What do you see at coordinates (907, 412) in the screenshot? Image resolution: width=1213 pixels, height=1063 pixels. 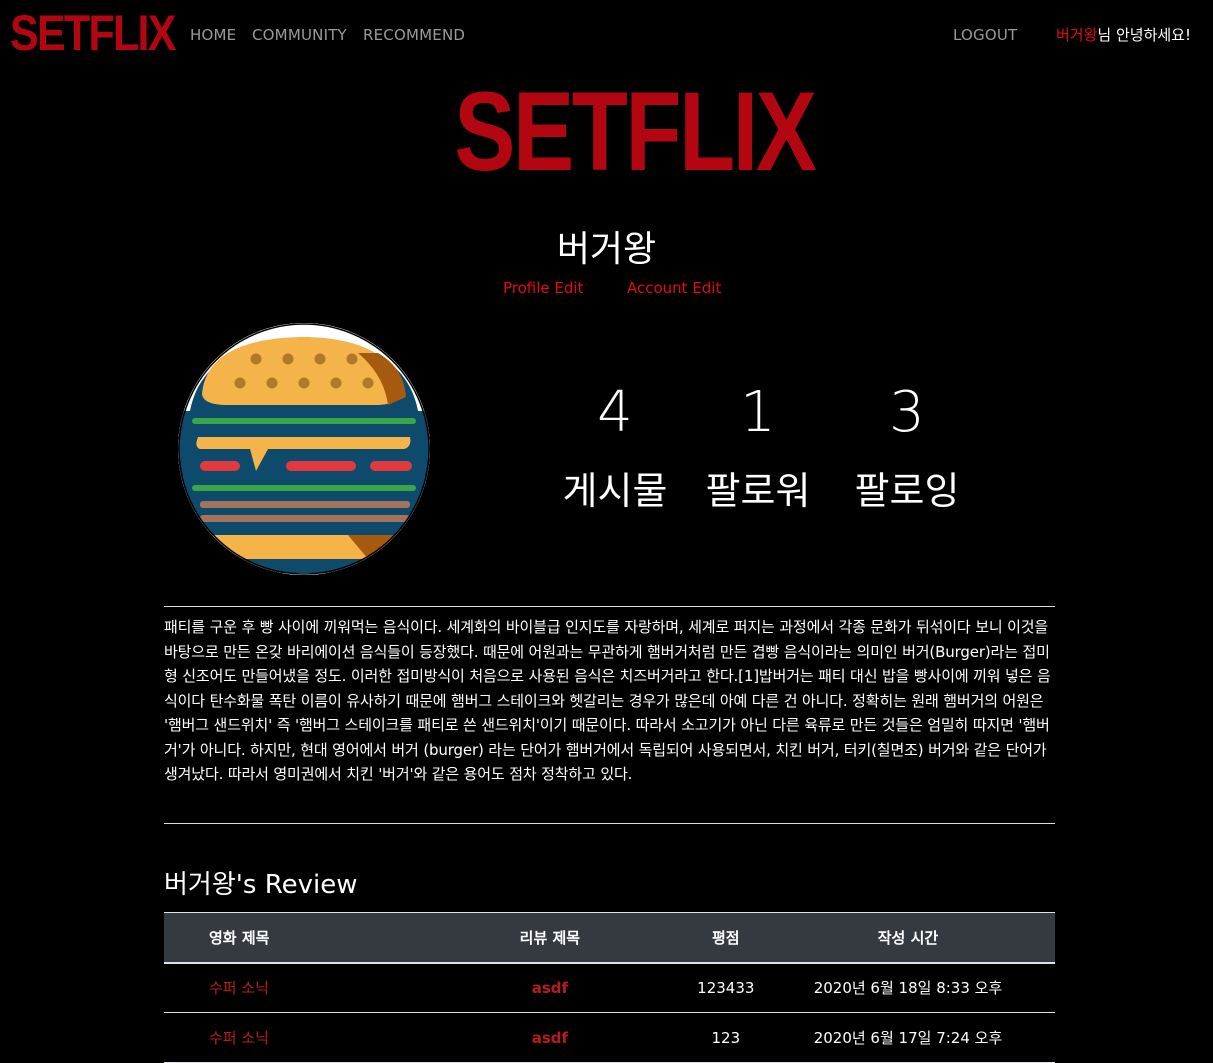 I see `stat-following-count: 3` at bounding box center [907, 412].